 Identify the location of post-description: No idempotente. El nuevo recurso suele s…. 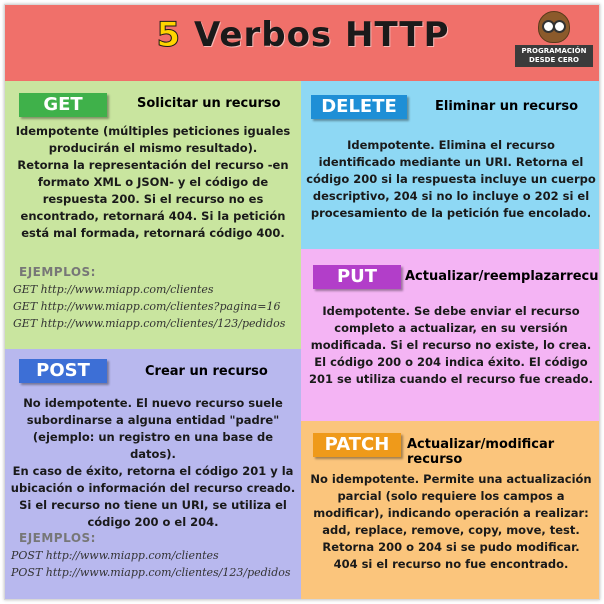
(153, 463).